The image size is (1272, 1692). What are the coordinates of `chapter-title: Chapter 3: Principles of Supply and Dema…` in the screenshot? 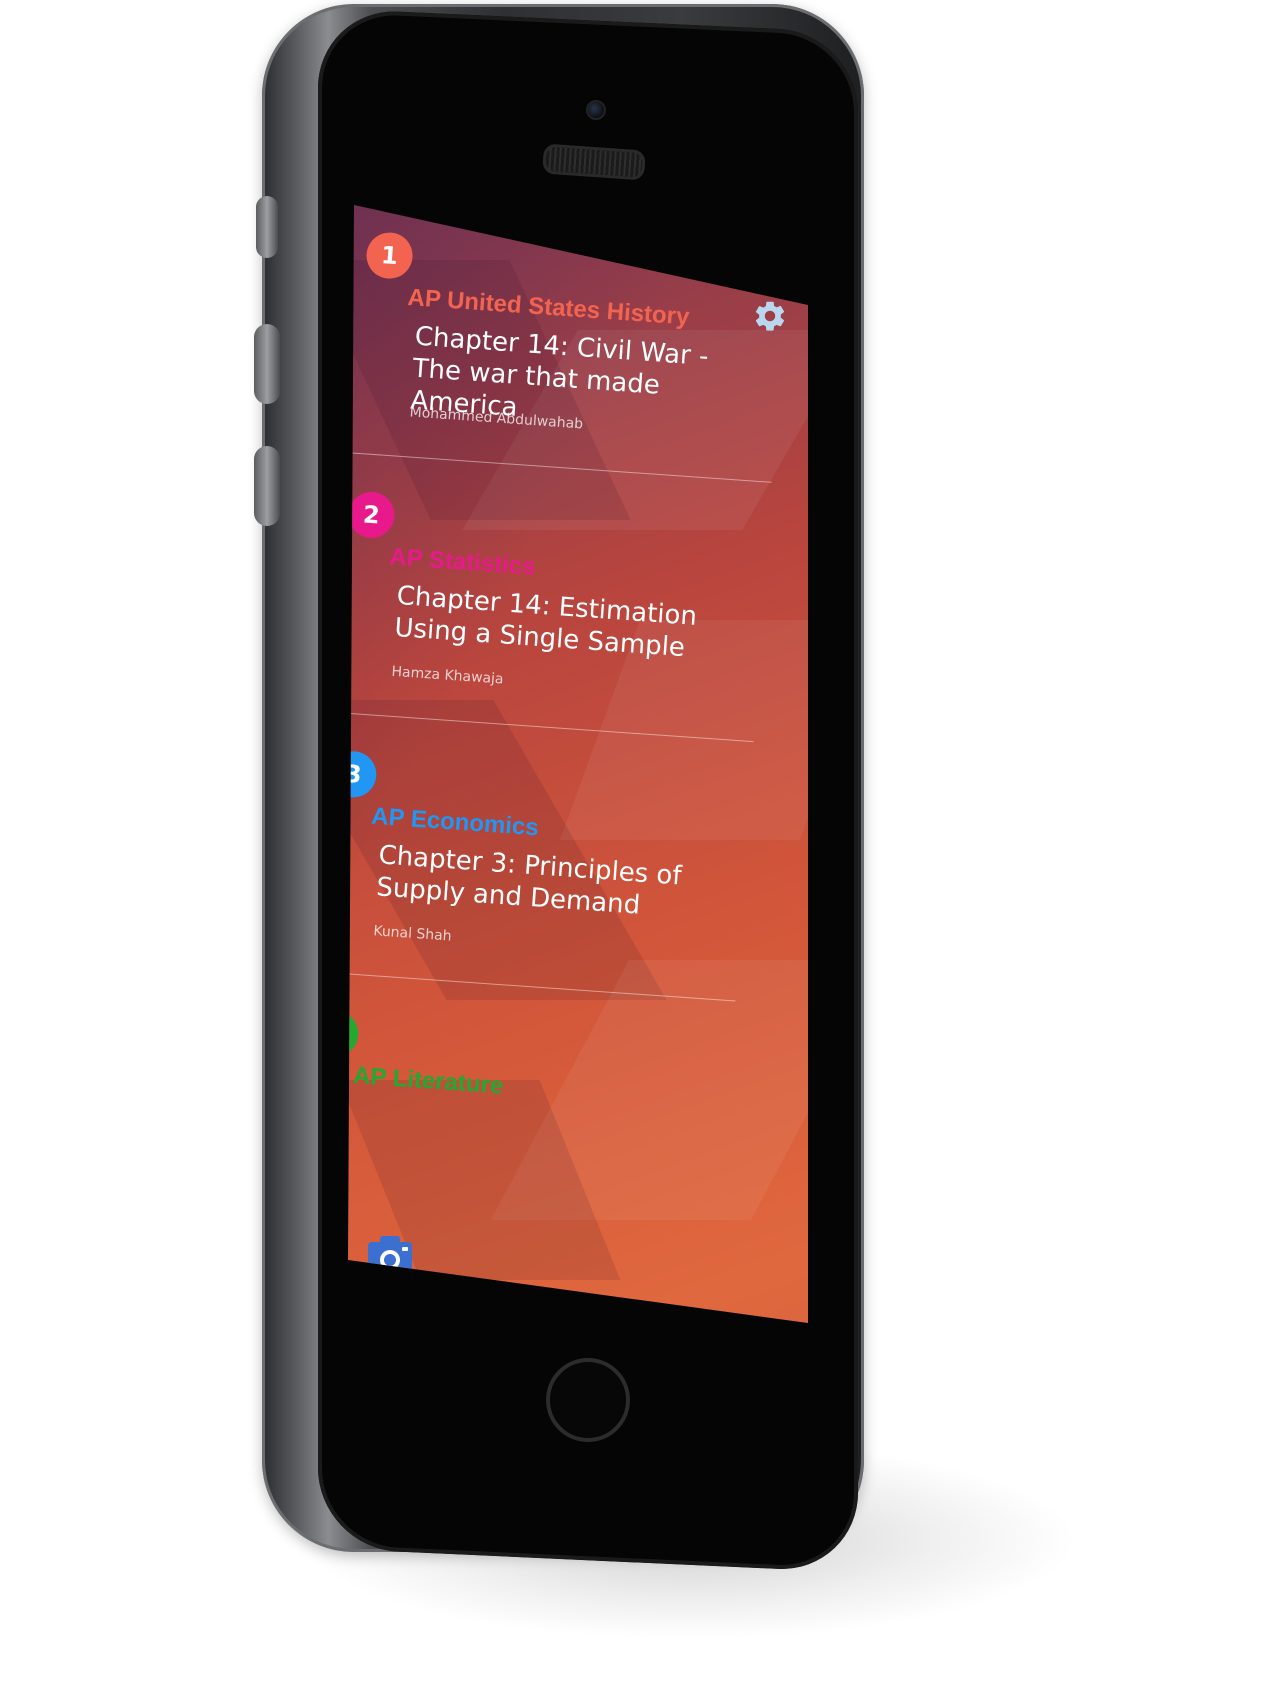 It's located at (529, 880).